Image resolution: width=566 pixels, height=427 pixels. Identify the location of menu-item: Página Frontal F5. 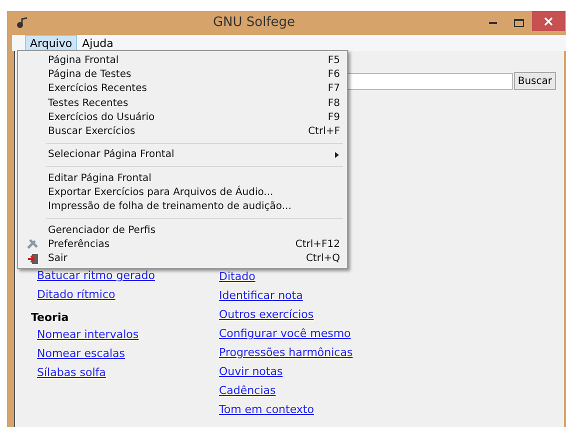
(182, 60).